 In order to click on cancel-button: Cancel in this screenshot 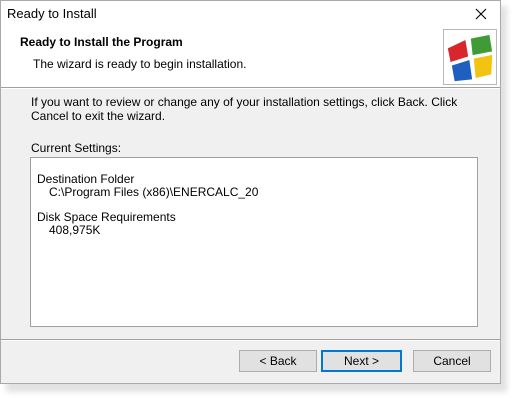, I will do `click(452, 361)`.